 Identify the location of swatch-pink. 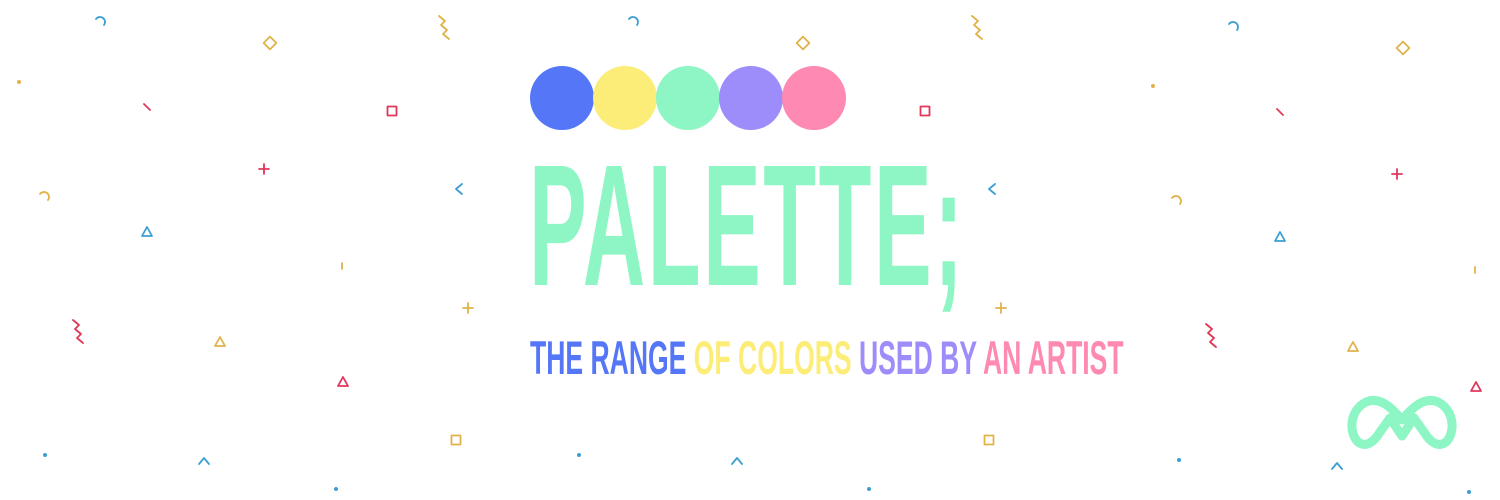
(814, 98).